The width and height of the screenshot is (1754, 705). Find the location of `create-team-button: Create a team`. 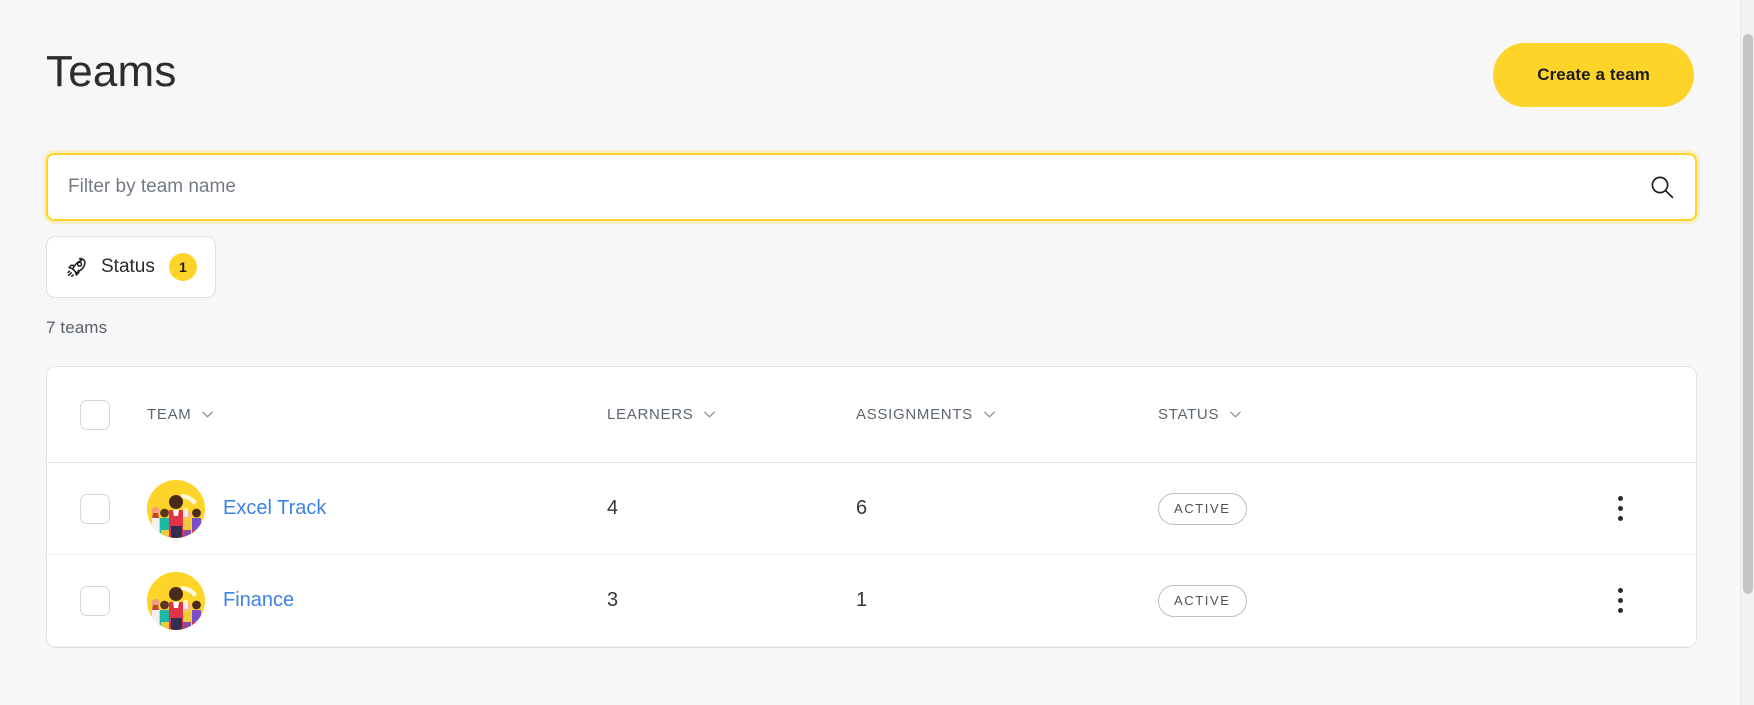

create-team-button: Create a team is located at coordinates (1593, 75).